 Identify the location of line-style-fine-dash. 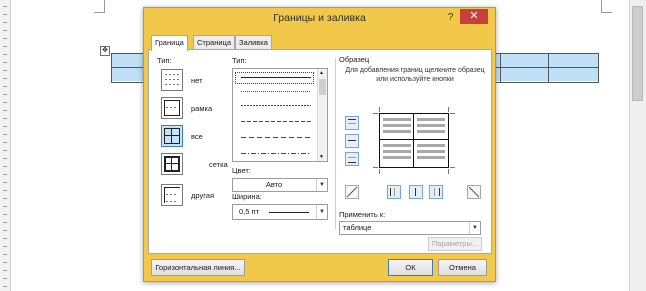
(276, 105).